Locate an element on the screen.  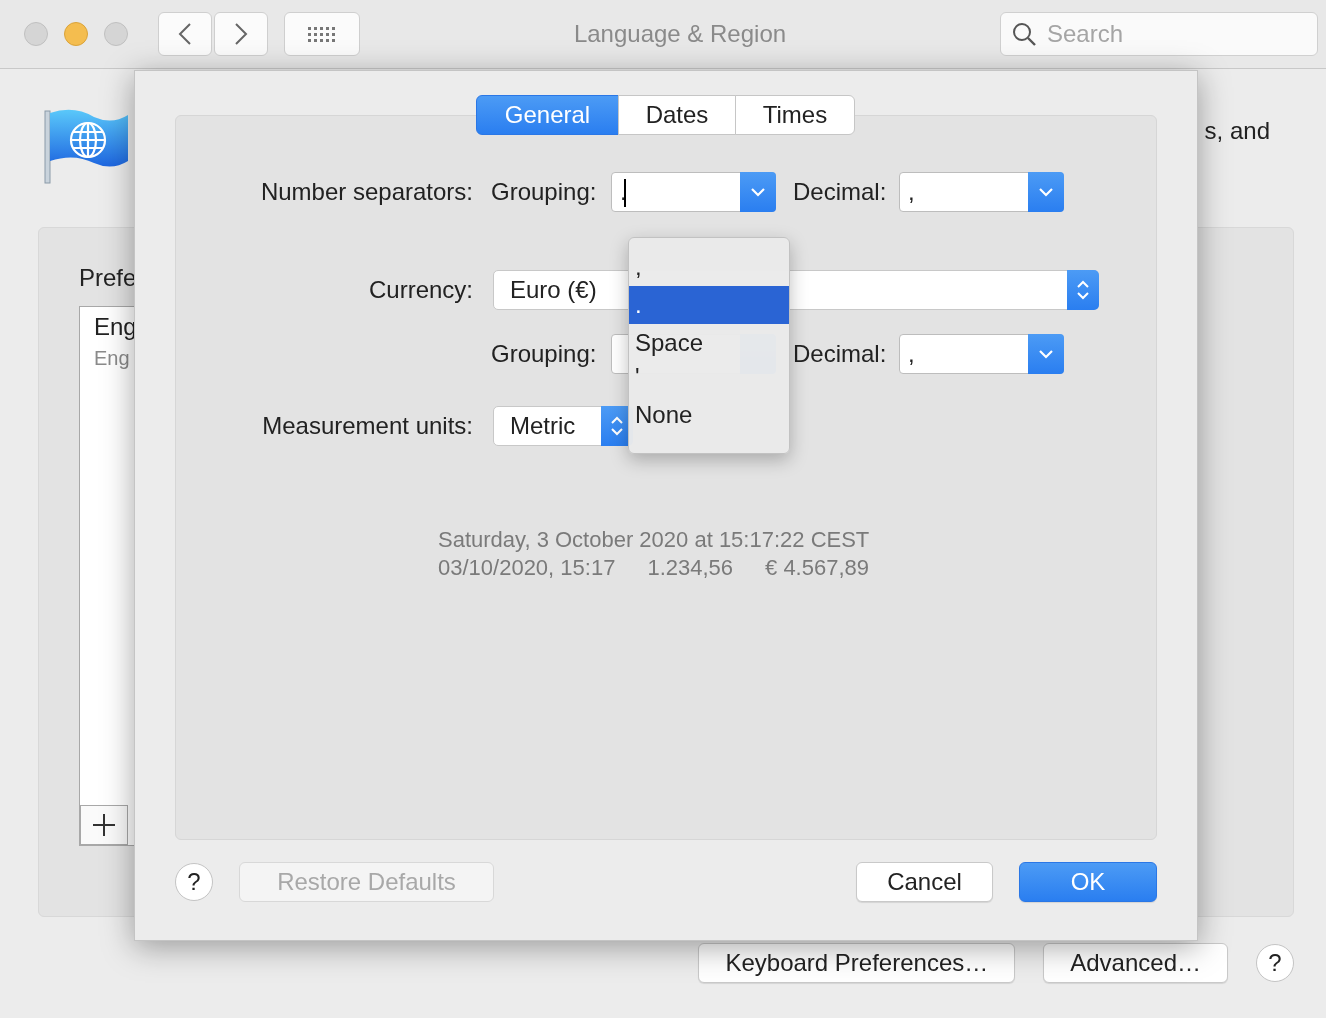
dialog-button: Cancel is located at coordinates (924, 882).